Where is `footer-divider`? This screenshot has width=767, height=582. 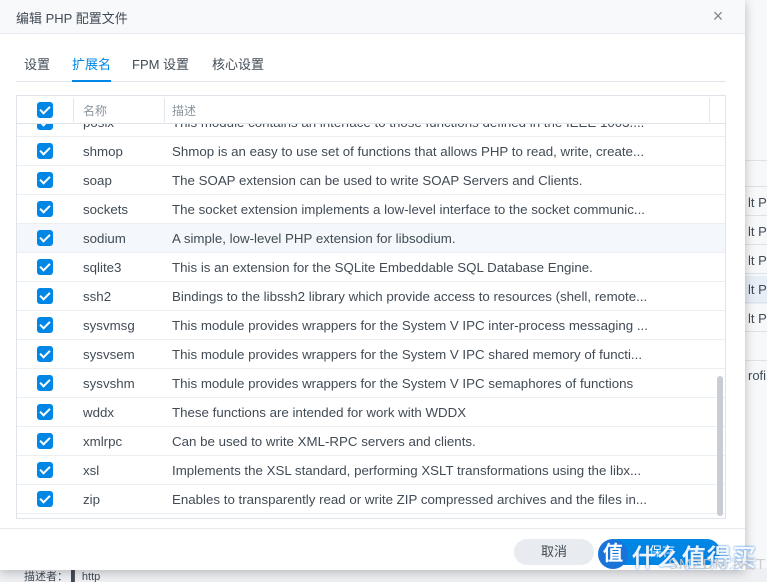 footer-divider is located at coordinates (372, 528).